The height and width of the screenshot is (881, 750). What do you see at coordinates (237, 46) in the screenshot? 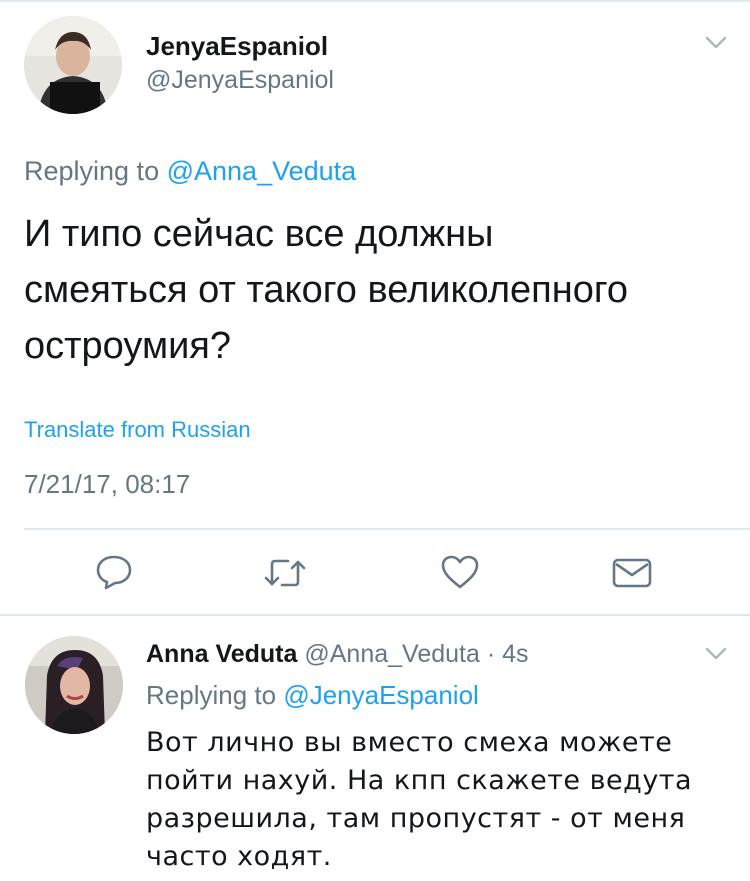
I see `author-display-name: JenyaEspaniol` at bounding box center [237, 46].